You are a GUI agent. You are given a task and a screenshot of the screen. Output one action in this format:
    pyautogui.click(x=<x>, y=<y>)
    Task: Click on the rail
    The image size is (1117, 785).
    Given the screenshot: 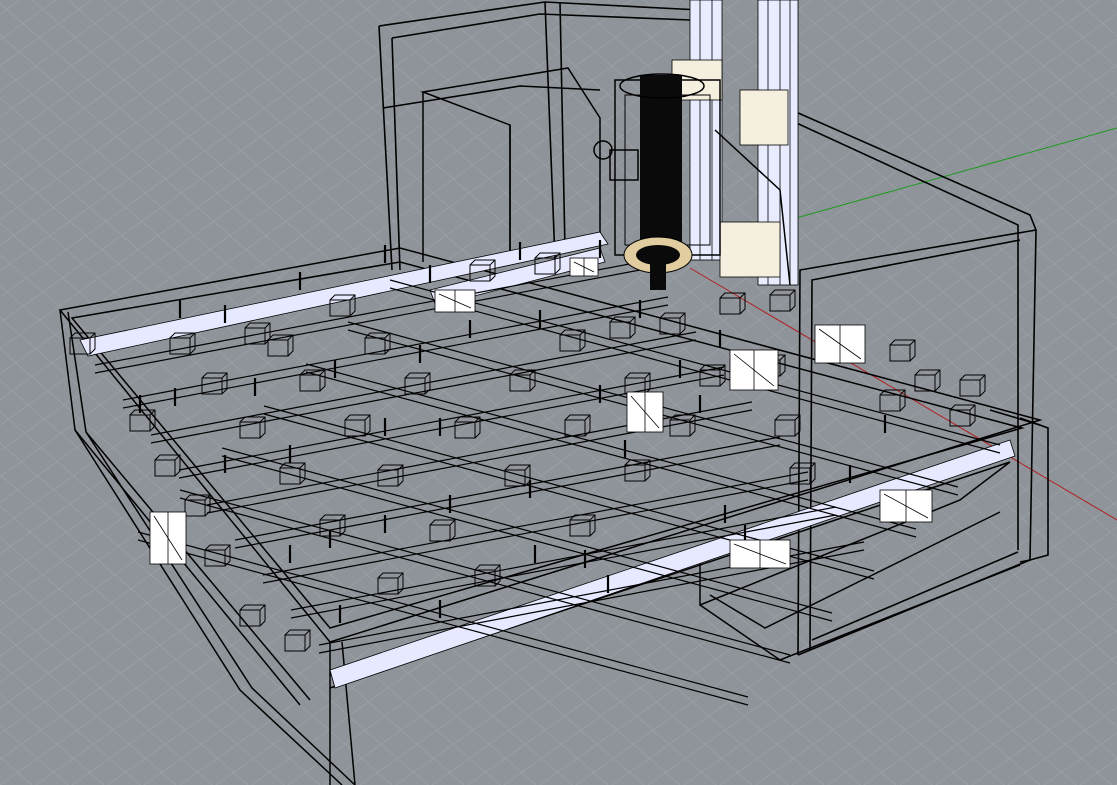 What is the action you would take?
    pyautogui.click(x=344, y=294)
    